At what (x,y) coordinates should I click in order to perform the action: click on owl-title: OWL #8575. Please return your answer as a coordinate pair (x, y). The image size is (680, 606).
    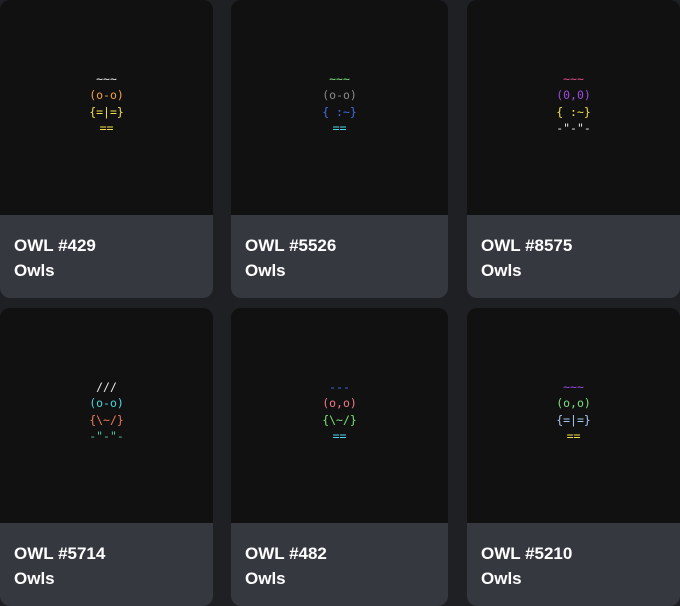
    Looking at the image, I should click on (527, 245).